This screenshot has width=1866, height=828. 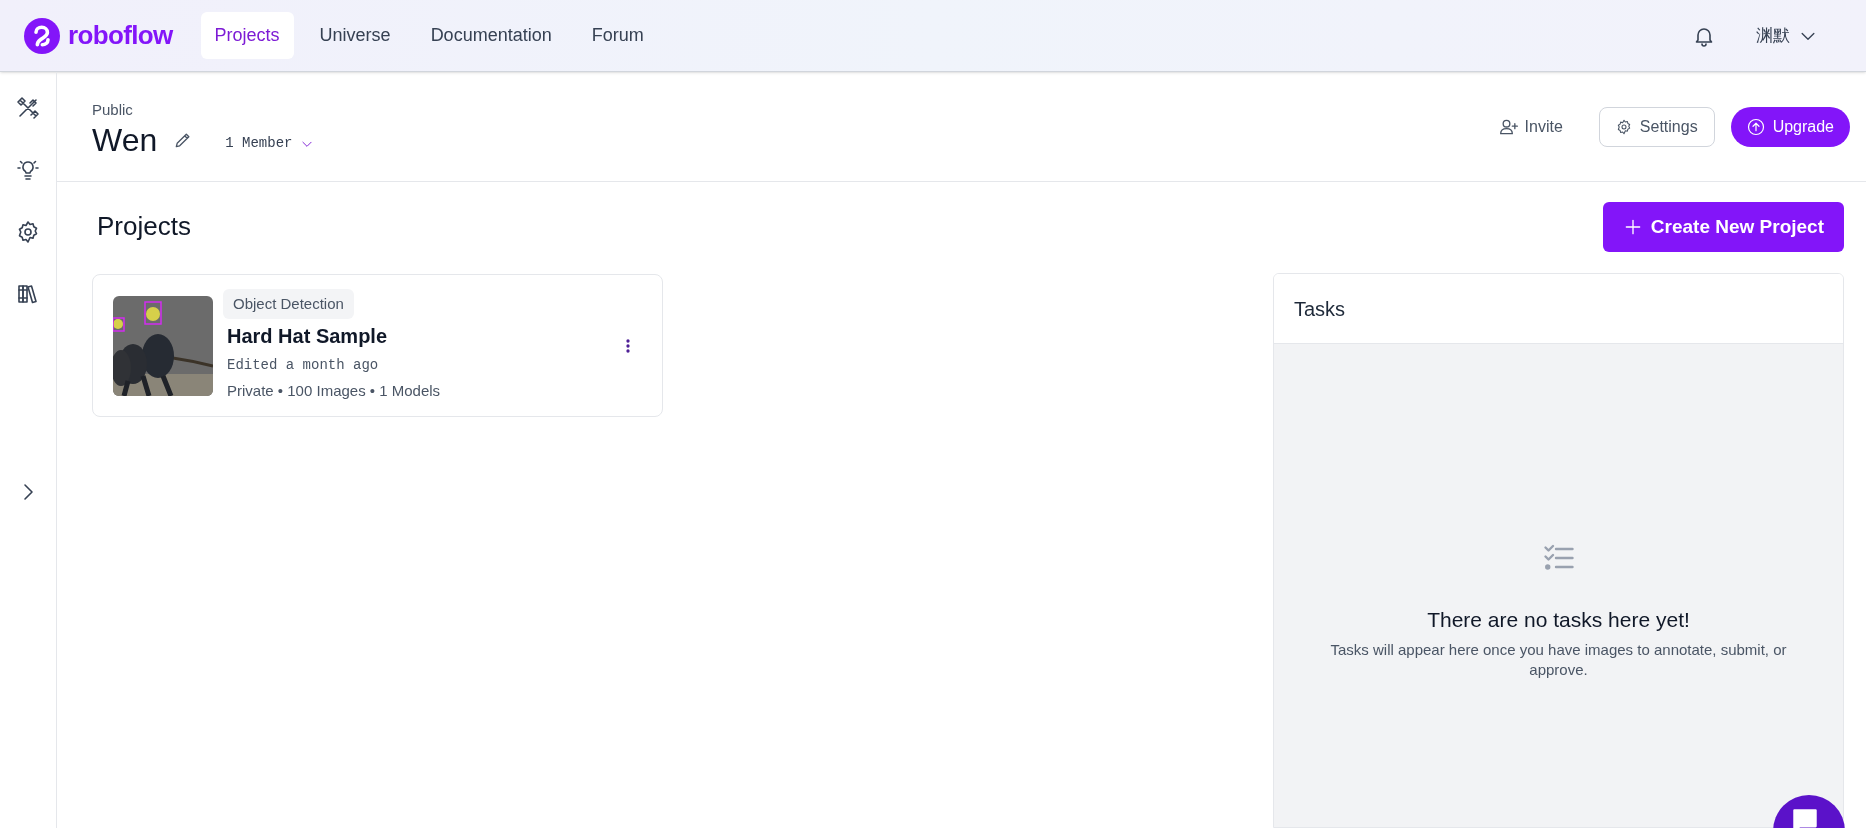 I want to click on visibility-label: Public, so click(x=113, y=110).